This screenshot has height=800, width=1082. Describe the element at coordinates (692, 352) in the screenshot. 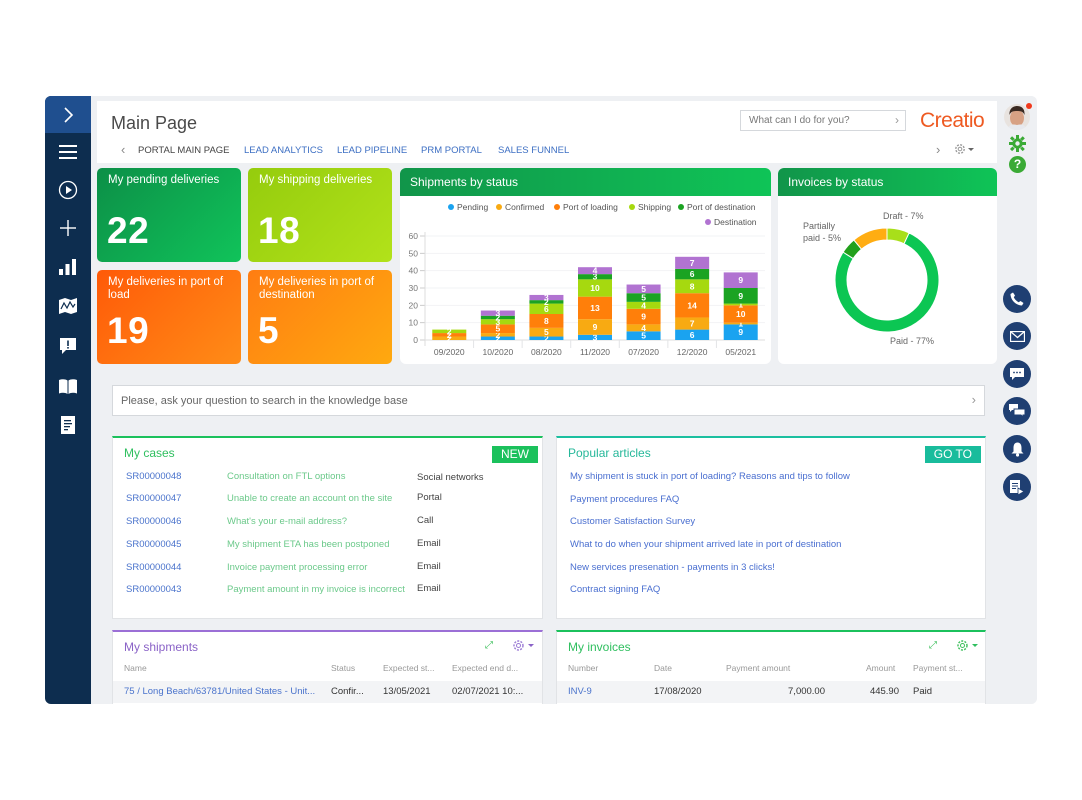

I see `x-tick-label: 12/2020` at that location.